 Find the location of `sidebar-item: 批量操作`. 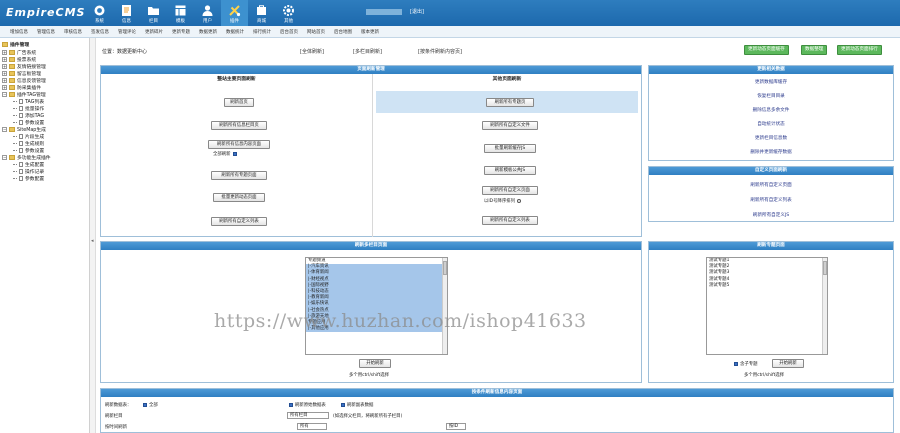

sidebar-item: 批量操作 is located at coordinates (44, 108).